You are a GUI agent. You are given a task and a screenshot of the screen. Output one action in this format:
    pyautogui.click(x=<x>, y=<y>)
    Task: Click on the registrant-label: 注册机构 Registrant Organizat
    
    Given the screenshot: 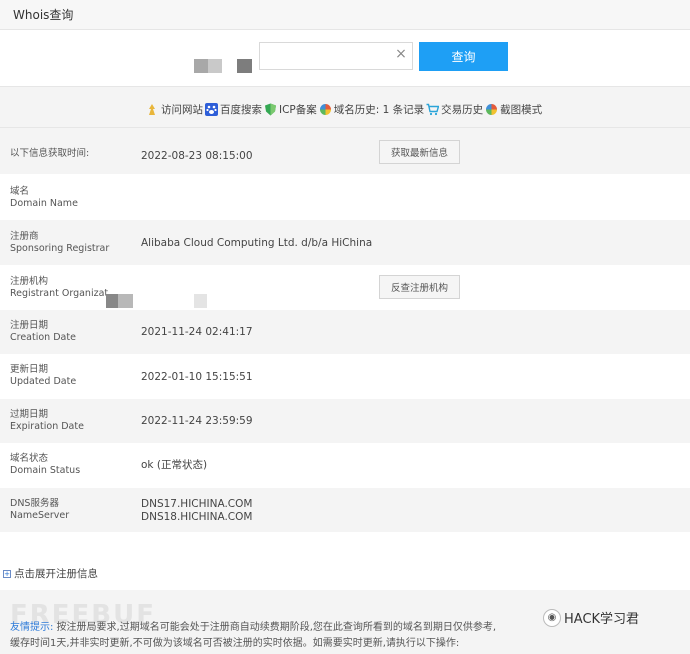 What is the action you would take?
    pyautogui.click(x=59, y=288)
    